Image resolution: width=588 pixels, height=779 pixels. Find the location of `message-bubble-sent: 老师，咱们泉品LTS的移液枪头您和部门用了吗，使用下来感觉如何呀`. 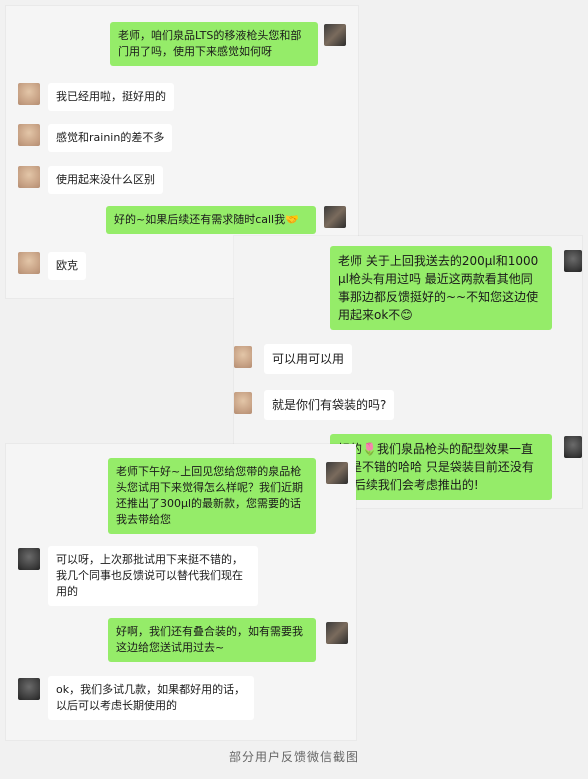

message-bubble-sent: 老师，咱们泉品LTS的移液枪头您和部门用了吗，使用下来感觉如何呀 is located at coordinates (214, 44).